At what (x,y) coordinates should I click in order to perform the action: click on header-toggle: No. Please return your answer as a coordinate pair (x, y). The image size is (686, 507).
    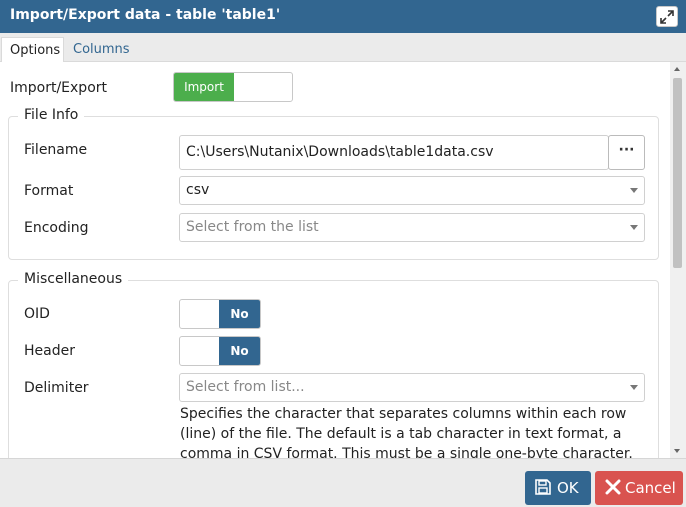
    Looking at the image, I should click on (220, 351).